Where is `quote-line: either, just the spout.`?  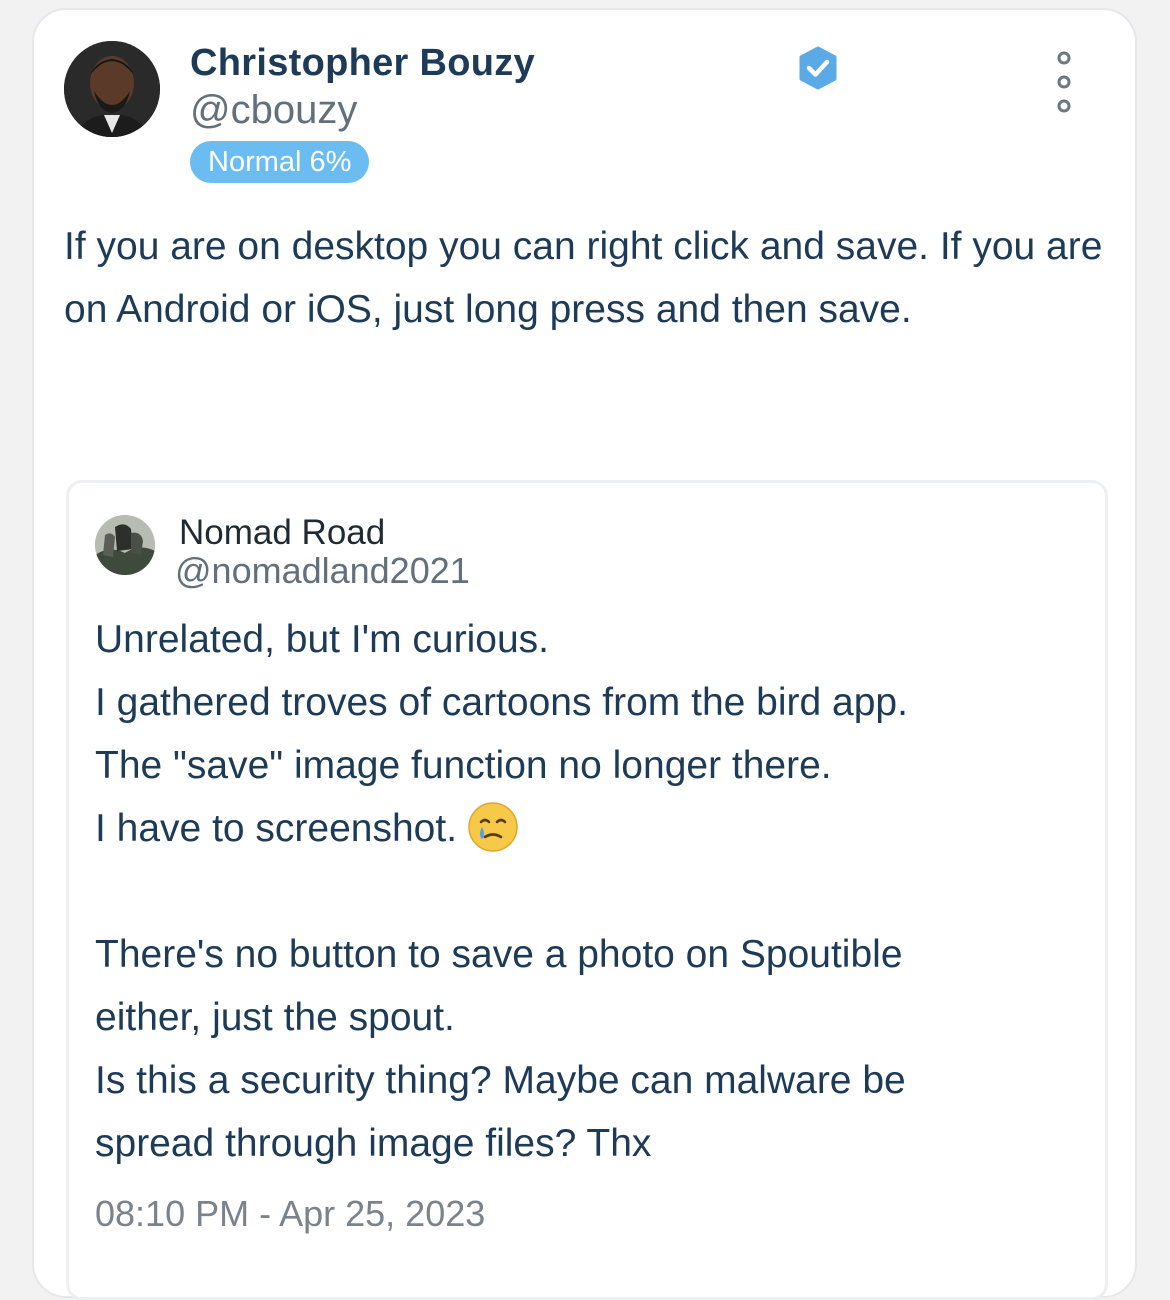 quote-line: either, just the spout. is located at coordinates (275, 1017).